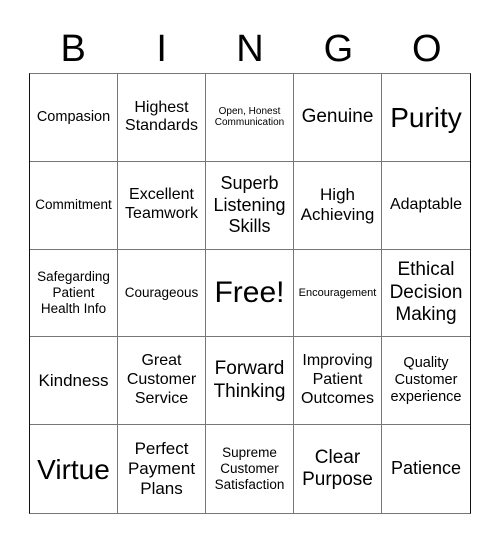 The image size is (500, 544). I want to click on bingo-cell: Forward Thinking, so click(250, 381).